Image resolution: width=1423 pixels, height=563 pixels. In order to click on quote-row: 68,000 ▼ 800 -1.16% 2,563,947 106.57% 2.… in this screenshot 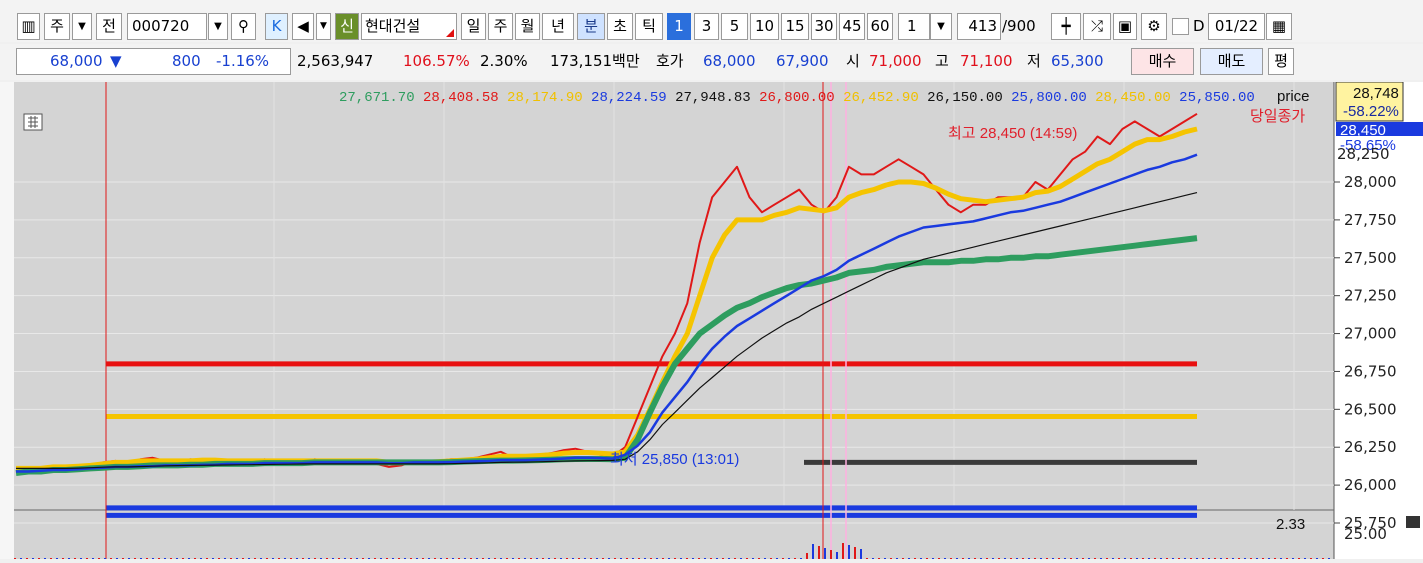, I will do `click(711, 62)`.